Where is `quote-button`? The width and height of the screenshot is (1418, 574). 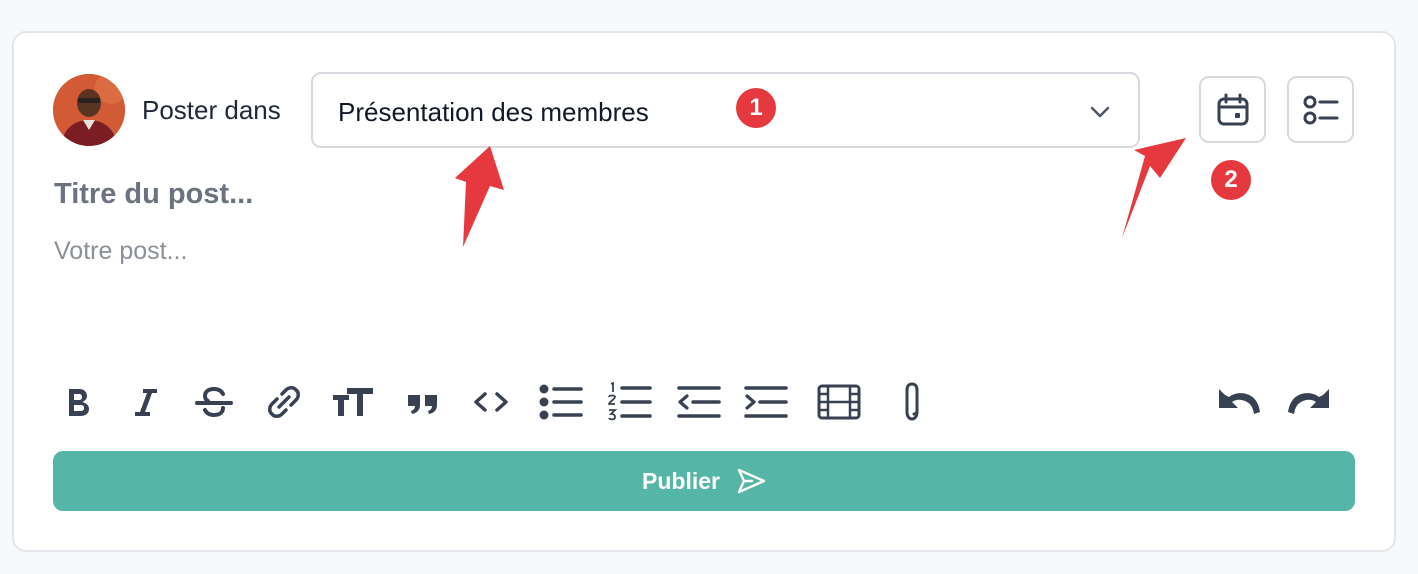 quote-button is located at coordinates (423, 402).